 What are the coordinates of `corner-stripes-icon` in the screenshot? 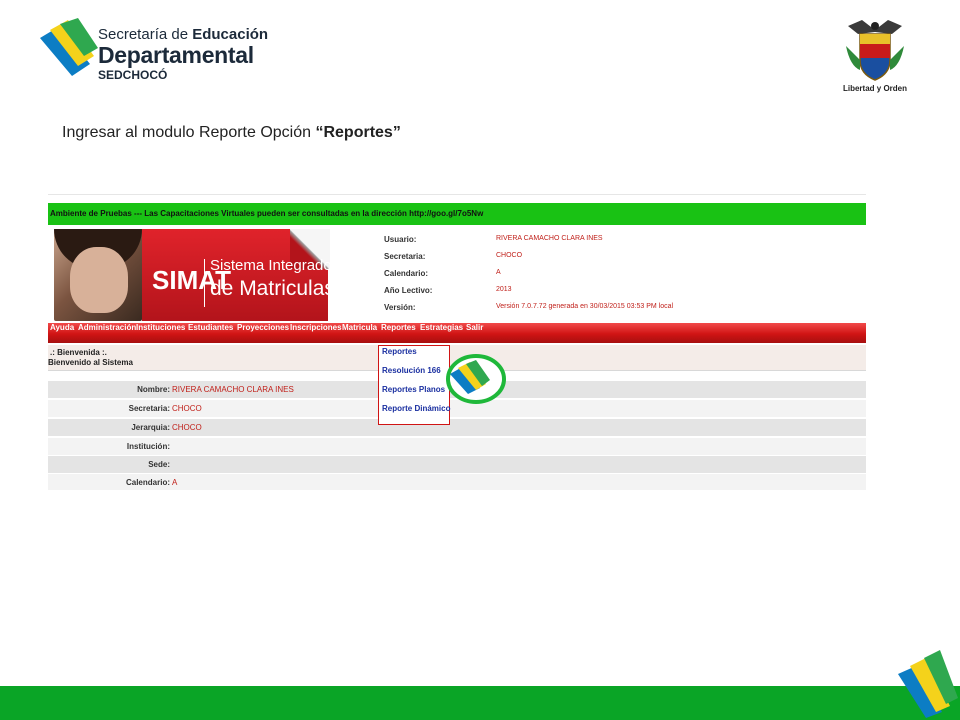 It's located at (928, 684).